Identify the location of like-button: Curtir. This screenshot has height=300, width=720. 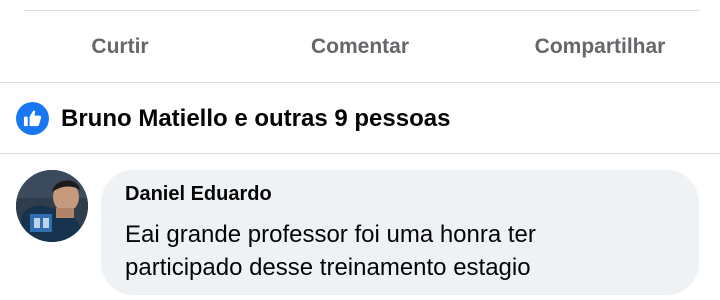
(120, 46).